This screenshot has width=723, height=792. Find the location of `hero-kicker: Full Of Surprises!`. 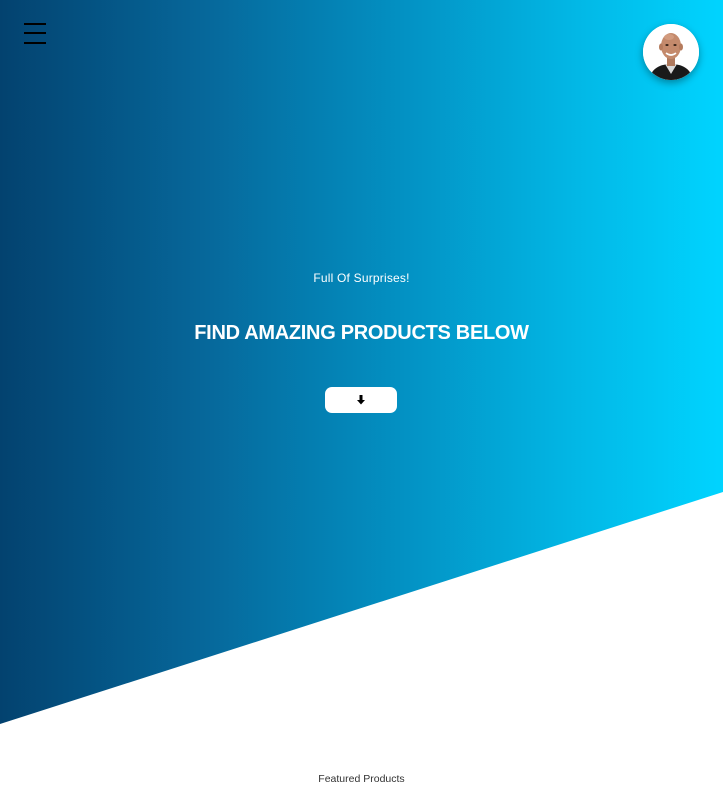

hero-kicker: Full Of Surprises! is located at coordinates (361, 278).